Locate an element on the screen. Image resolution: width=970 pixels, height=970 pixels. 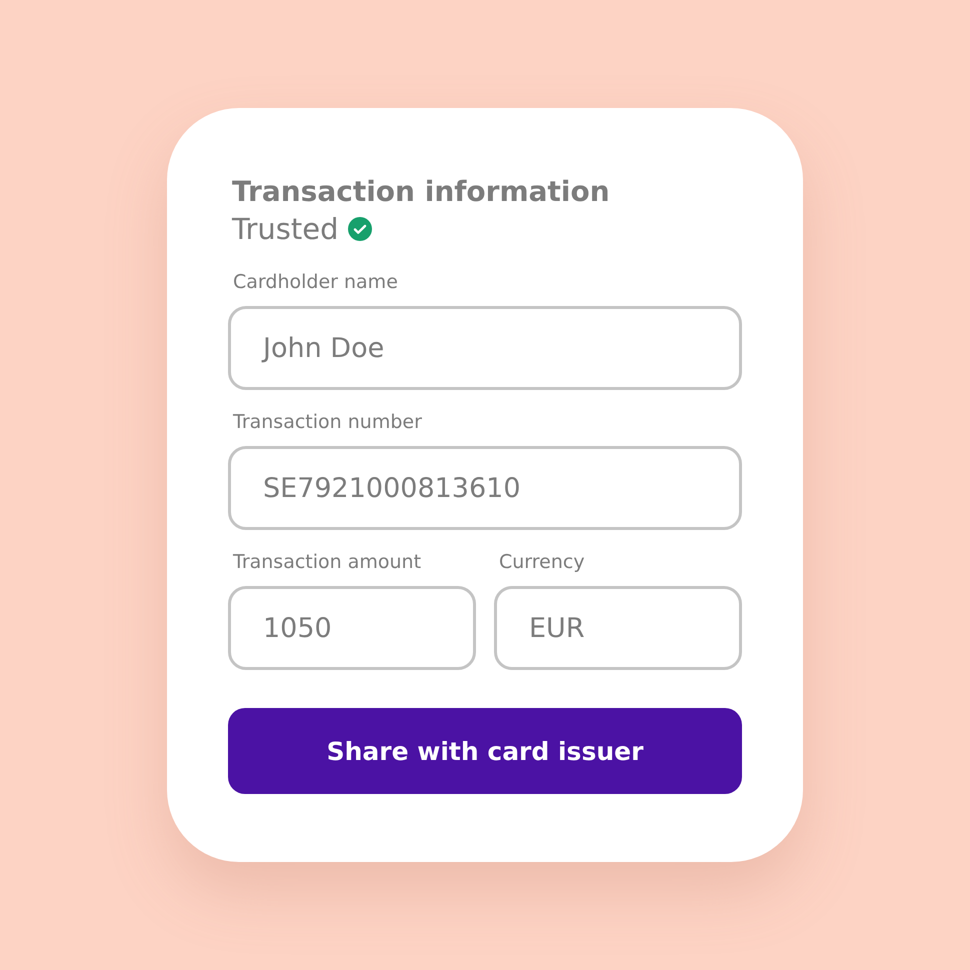
input-field: EUR is located at coordinates (618, 628).